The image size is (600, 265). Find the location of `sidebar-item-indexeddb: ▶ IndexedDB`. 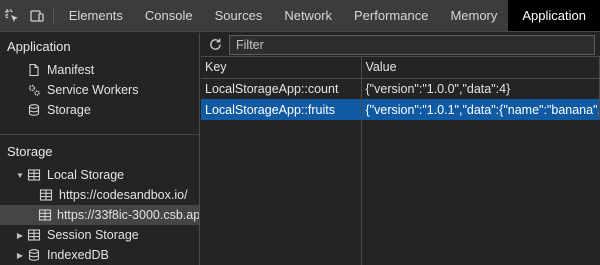

sidebar-item-indexeddb: ▶ IndexedDB is located at coordinates (99, 255).